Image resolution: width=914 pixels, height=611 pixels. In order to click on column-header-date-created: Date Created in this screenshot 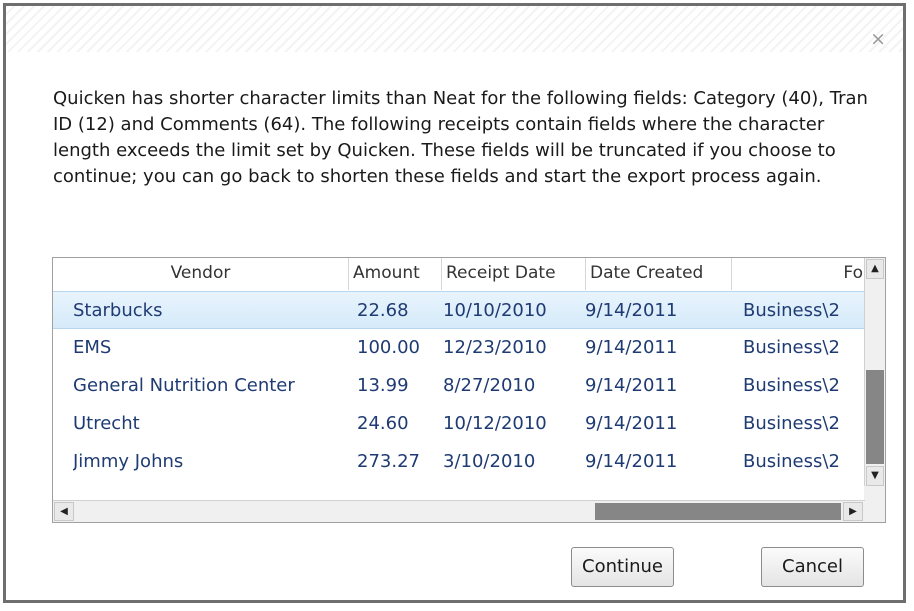, I will do `click(659, 274)`.